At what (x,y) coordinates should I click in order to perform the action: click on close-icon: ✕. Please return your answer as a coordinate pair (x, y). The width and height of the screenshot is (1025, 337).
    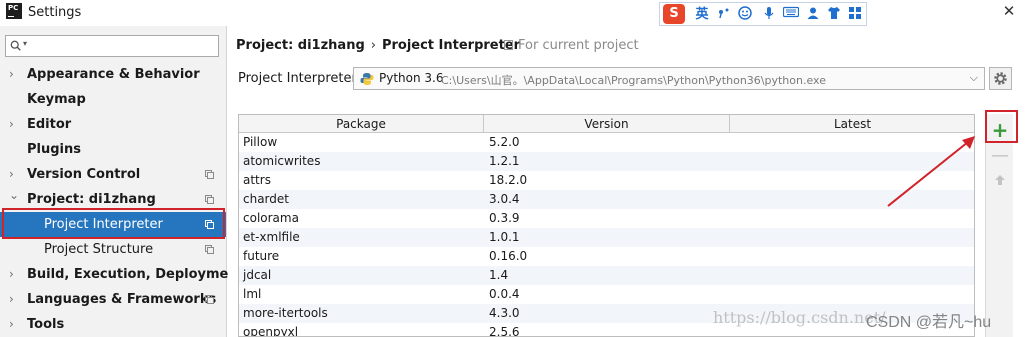
    Looking at the image, I should click on (1009, 11).